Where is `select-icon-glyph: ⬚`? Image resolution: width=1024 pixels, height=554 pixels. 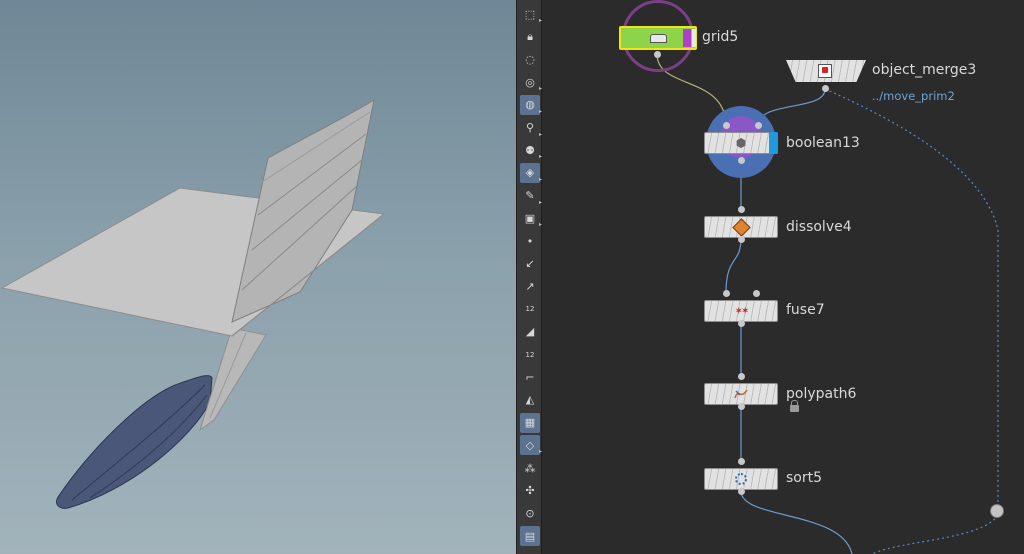 select-icon-glyph: ⬚ is located at coordinates (530, 14).